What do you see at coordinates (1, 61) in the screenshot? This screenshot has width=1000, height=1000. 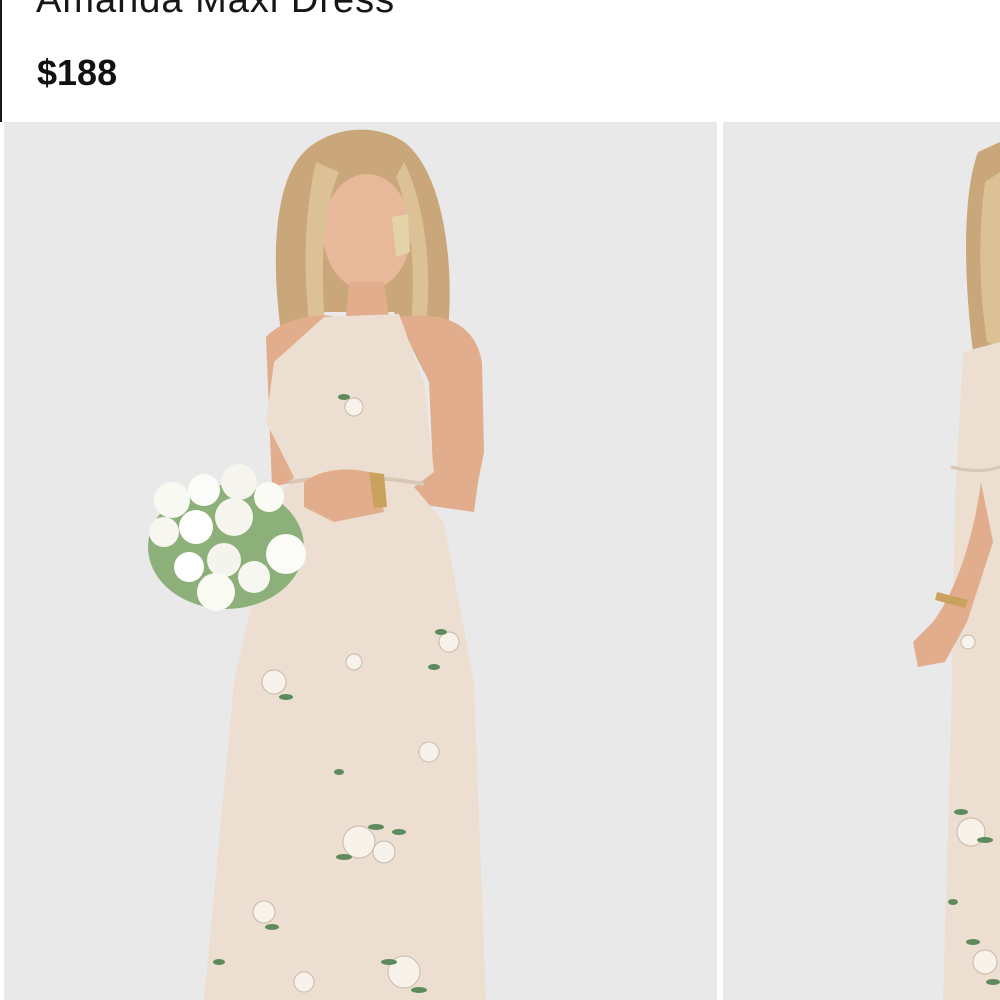 I see `edge-divider` at bounding box center [1, 61].